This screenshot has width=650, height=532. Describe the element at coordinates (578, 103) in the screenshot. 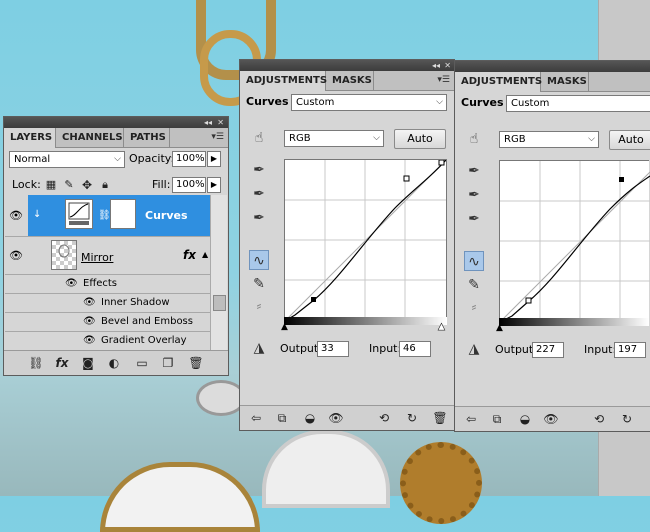

I see `preset-select: Custom` at that location.